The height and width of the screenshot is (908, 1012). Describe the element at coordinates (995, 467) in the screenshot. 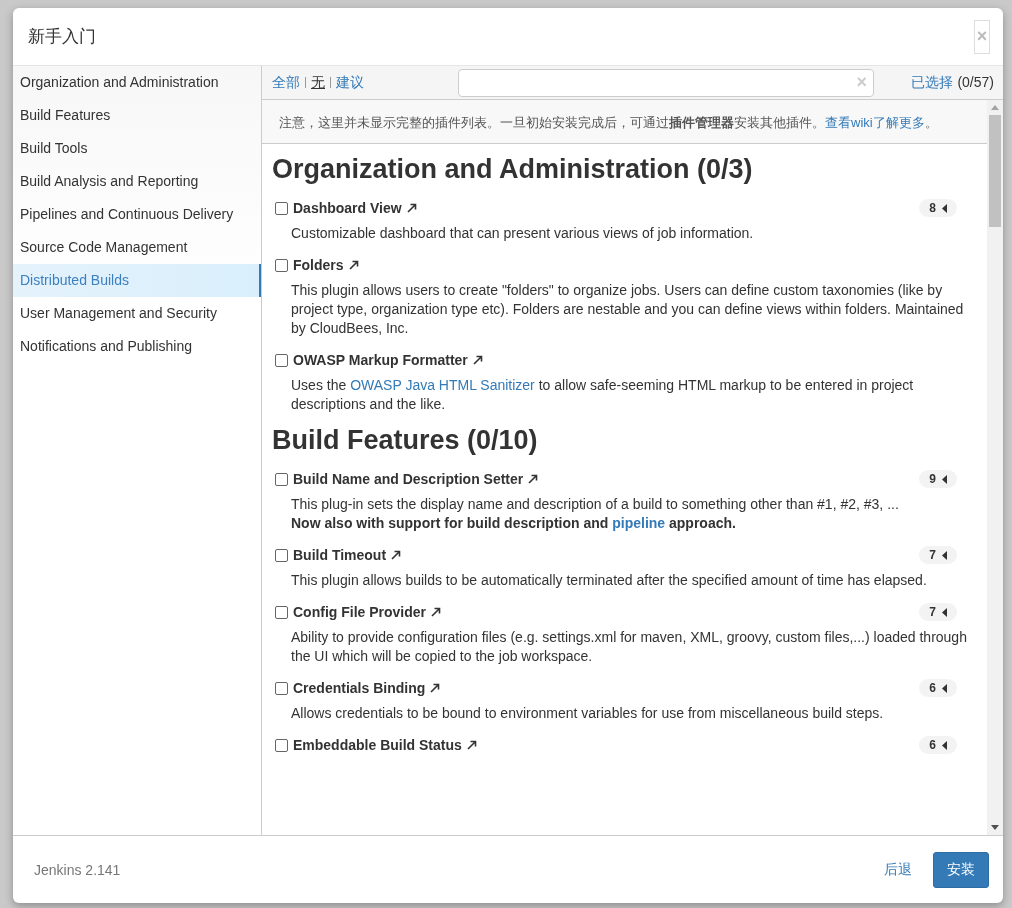

I see `scrollbar` at that location.